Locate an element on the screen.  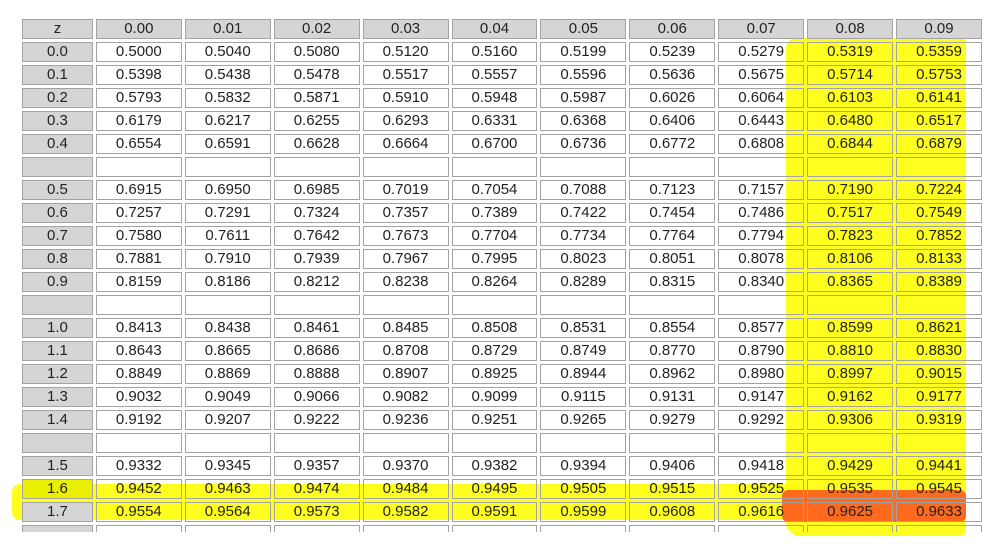
probability-cell: 0.5832 is located at coordinates (227, 98).